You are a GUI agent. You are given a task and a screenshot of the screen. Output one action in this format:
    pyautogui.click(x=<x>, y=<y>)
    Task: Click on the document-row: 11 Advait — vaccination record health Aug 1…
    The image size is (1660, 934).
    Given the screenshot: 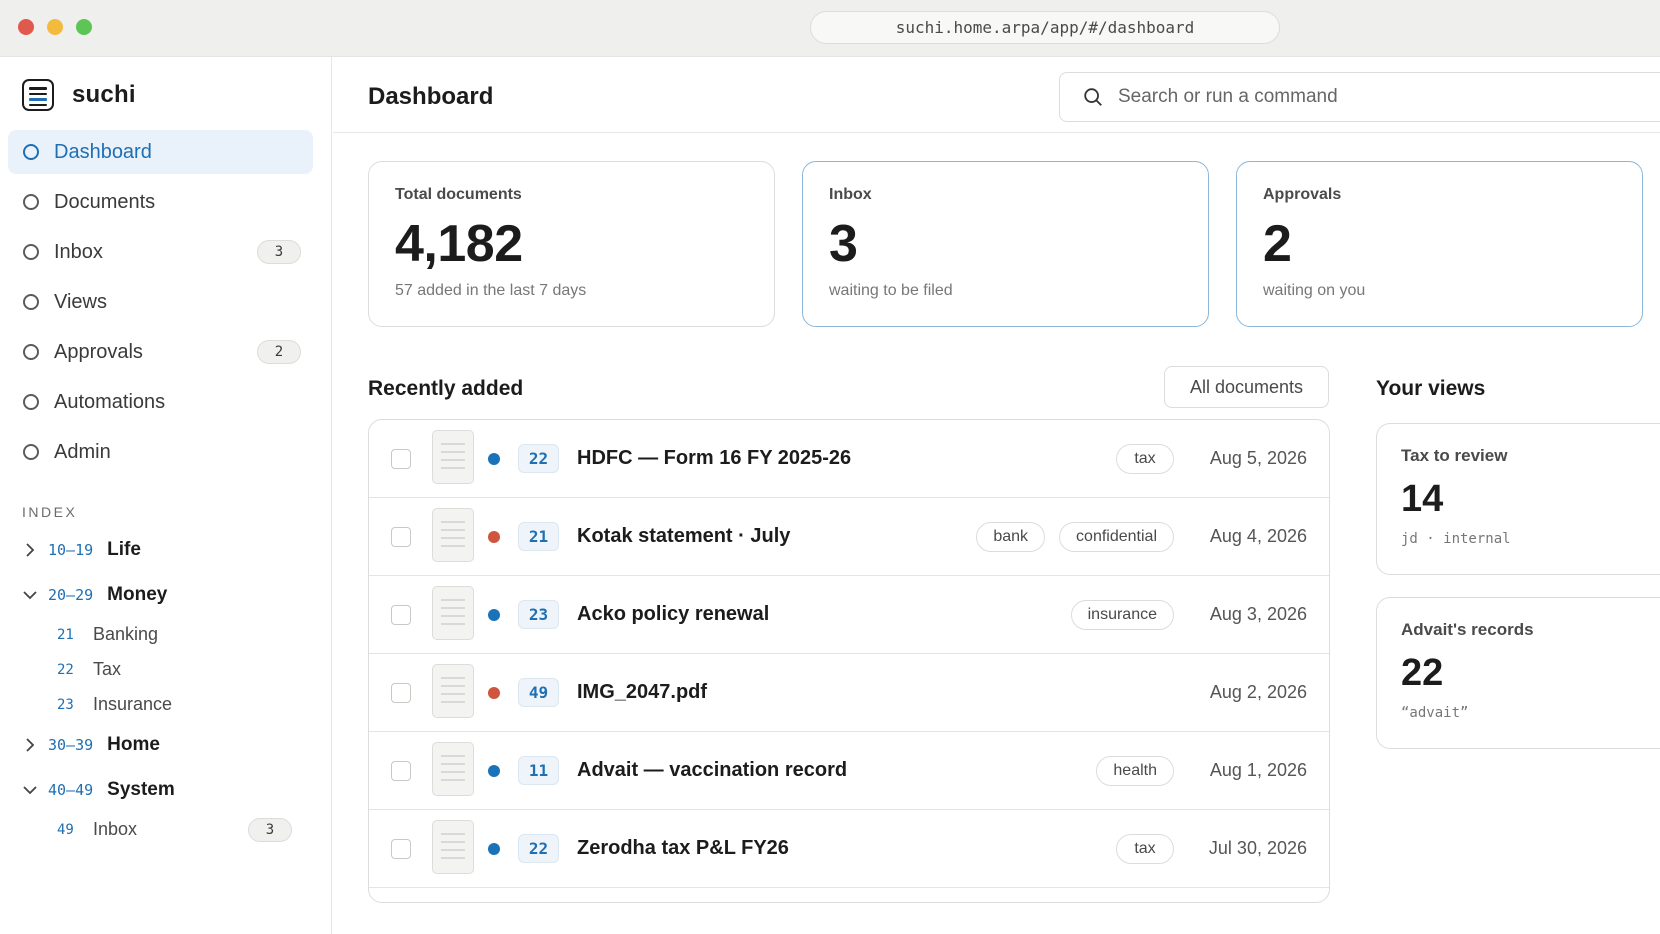 What is the action you would take?
    pyautogui.click(x=849, y=771)
    